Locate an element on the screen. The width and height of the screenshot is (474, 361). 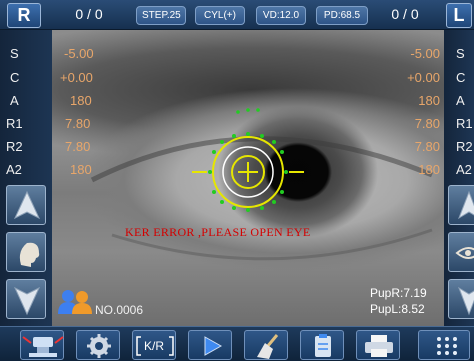
error-message: KER ERROR ,PLEASE OPEN EYE is located at coordinates (218, 232).